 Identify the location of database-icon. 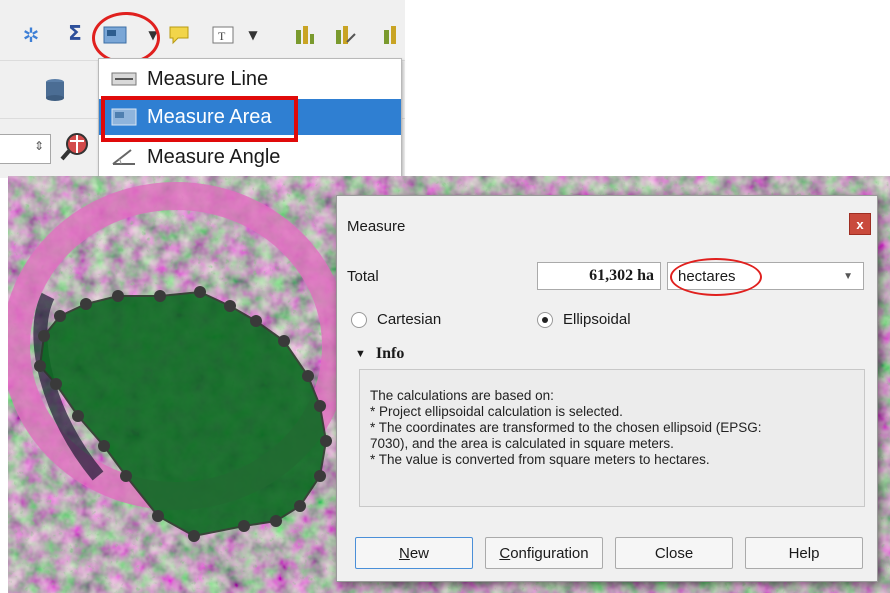
(55, 90).